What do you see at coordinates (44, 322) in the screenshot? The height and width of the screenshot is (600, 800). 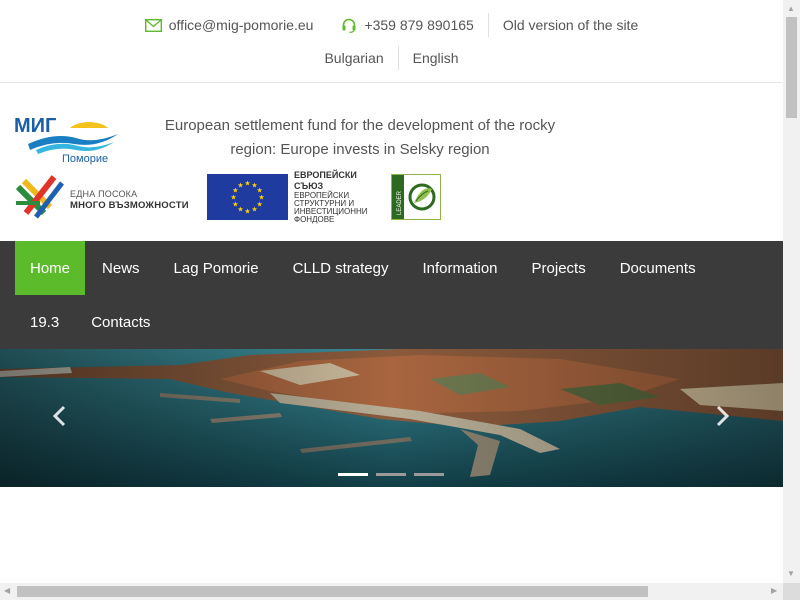 I see `nav-item-19-3: 19.3` at bounding box center [44, 322].